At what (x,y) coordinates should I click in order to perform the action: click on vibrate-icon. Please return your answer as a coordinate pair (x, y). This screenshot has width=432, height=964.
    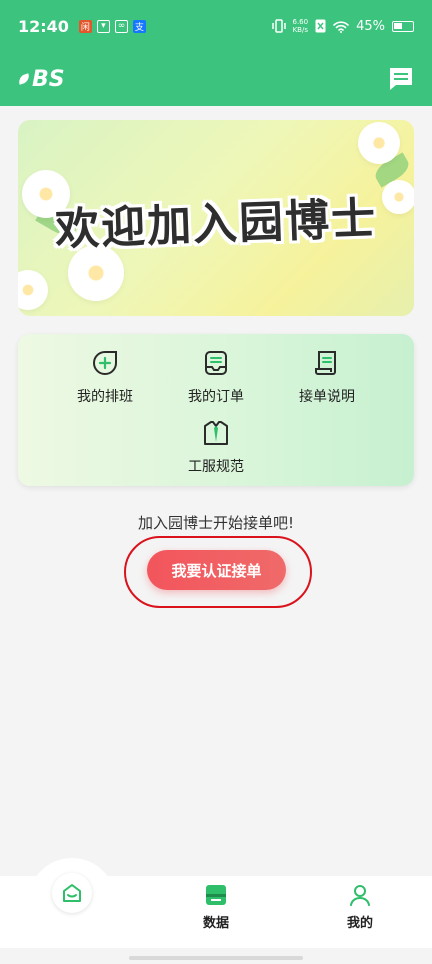
    Looking at the image, I should click on (278, 26).